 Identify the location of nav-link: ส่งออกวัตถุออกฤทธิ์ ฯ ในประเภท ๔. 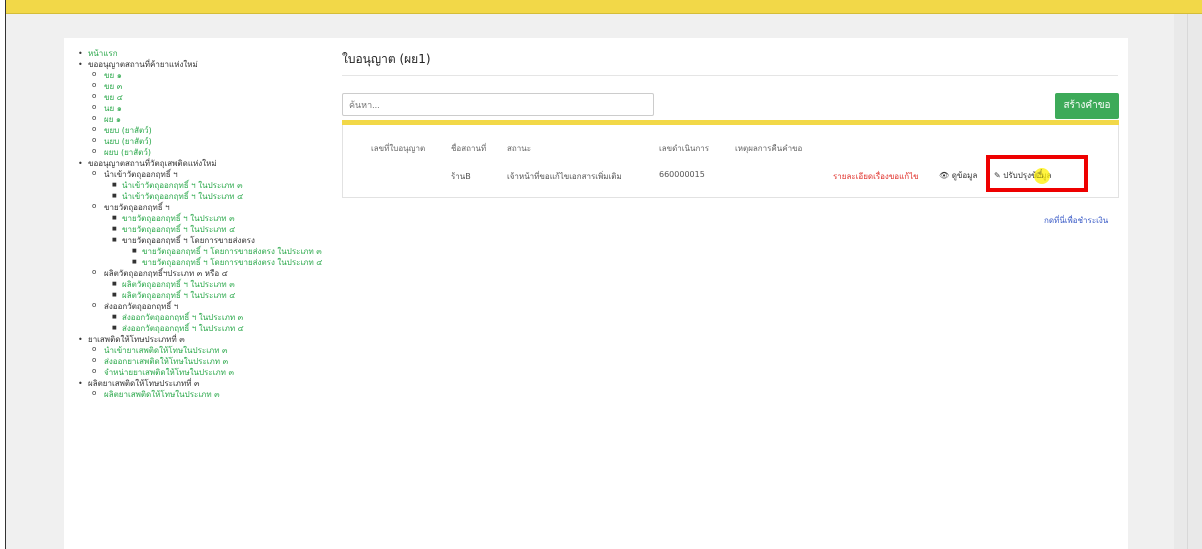
(183, 328).